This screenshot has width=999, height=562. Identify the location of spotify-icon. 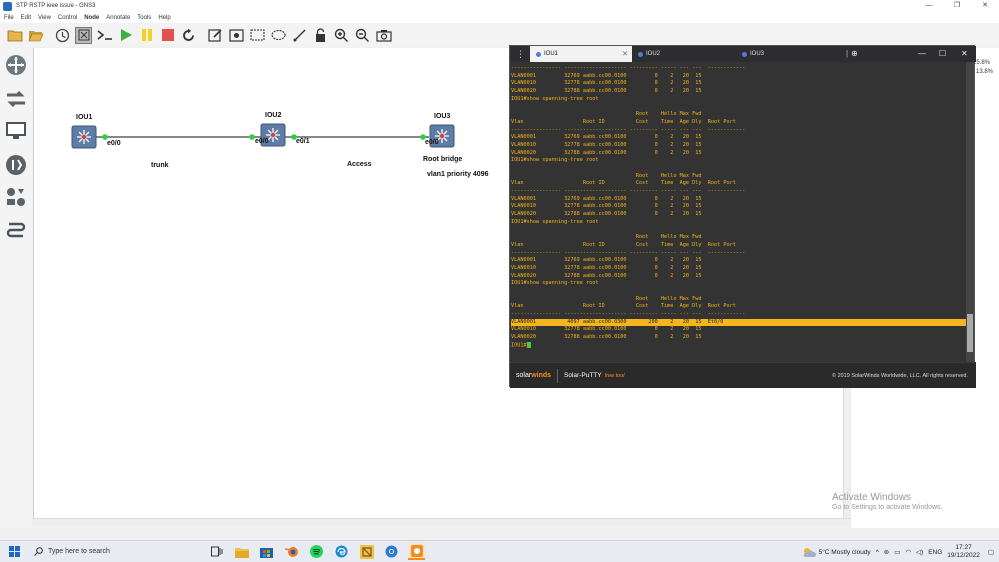
(316, 551).